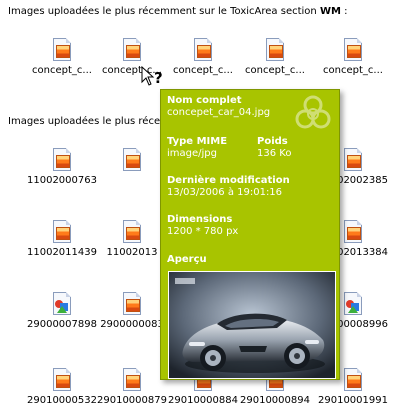  I want to click on size-title: Poids, so click(272, 141).